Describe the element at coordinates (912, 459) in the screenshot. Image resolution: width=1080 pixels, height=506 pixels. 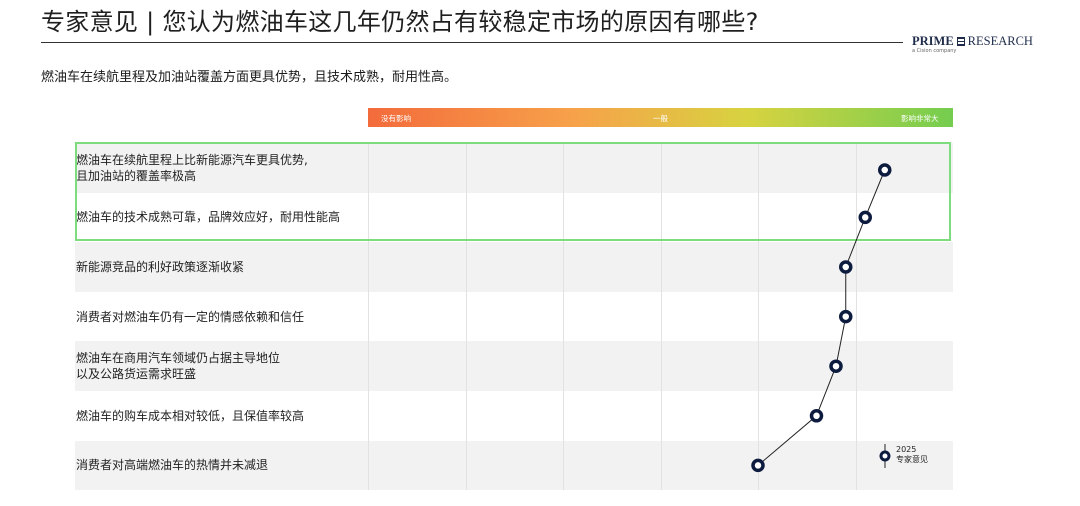
I see `legend-series: 专家意见` at that location.